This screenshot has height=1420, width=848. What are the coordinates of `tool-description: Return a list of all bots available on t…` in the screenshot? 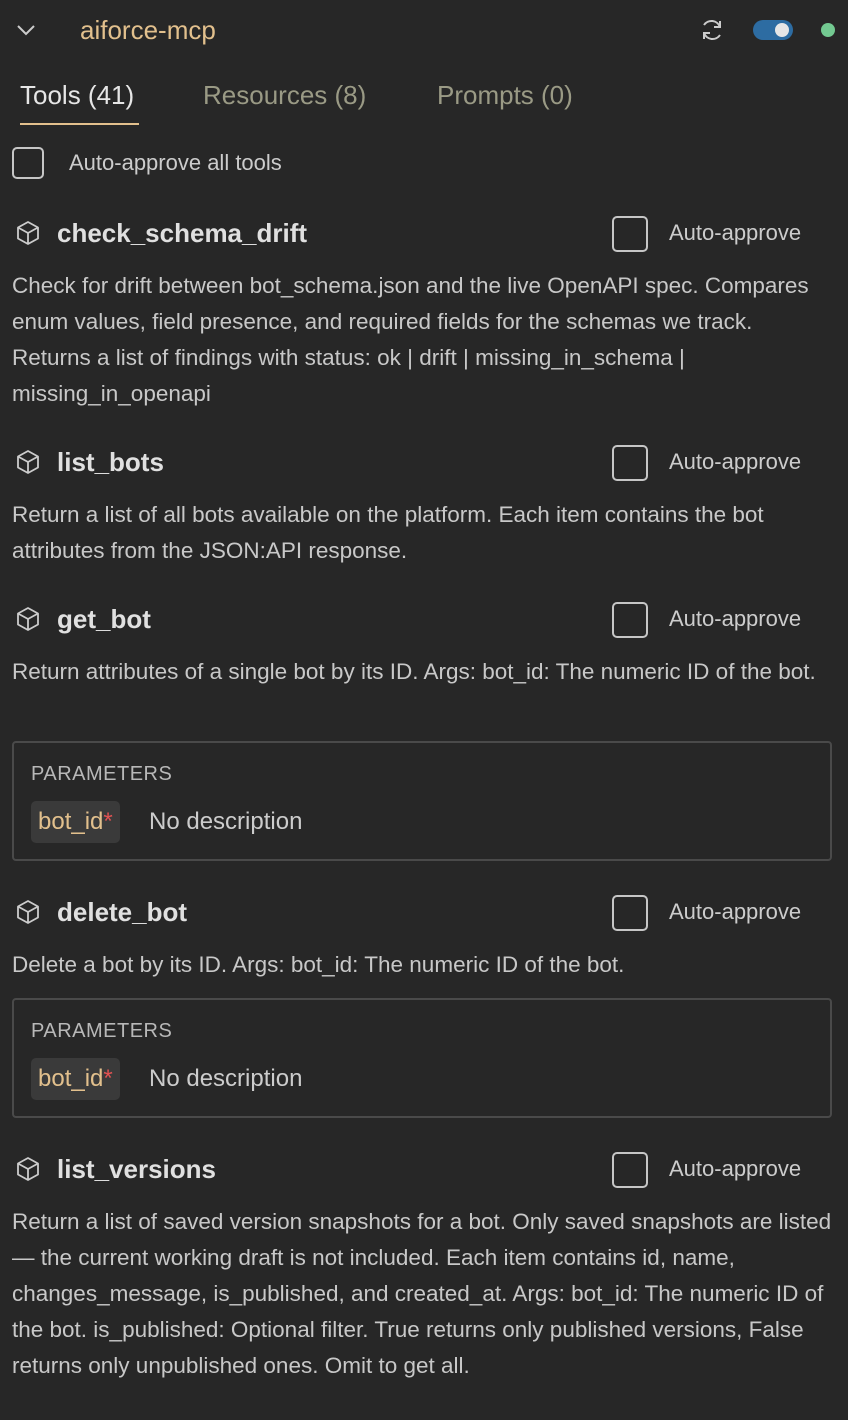 It's located at (388, 532).